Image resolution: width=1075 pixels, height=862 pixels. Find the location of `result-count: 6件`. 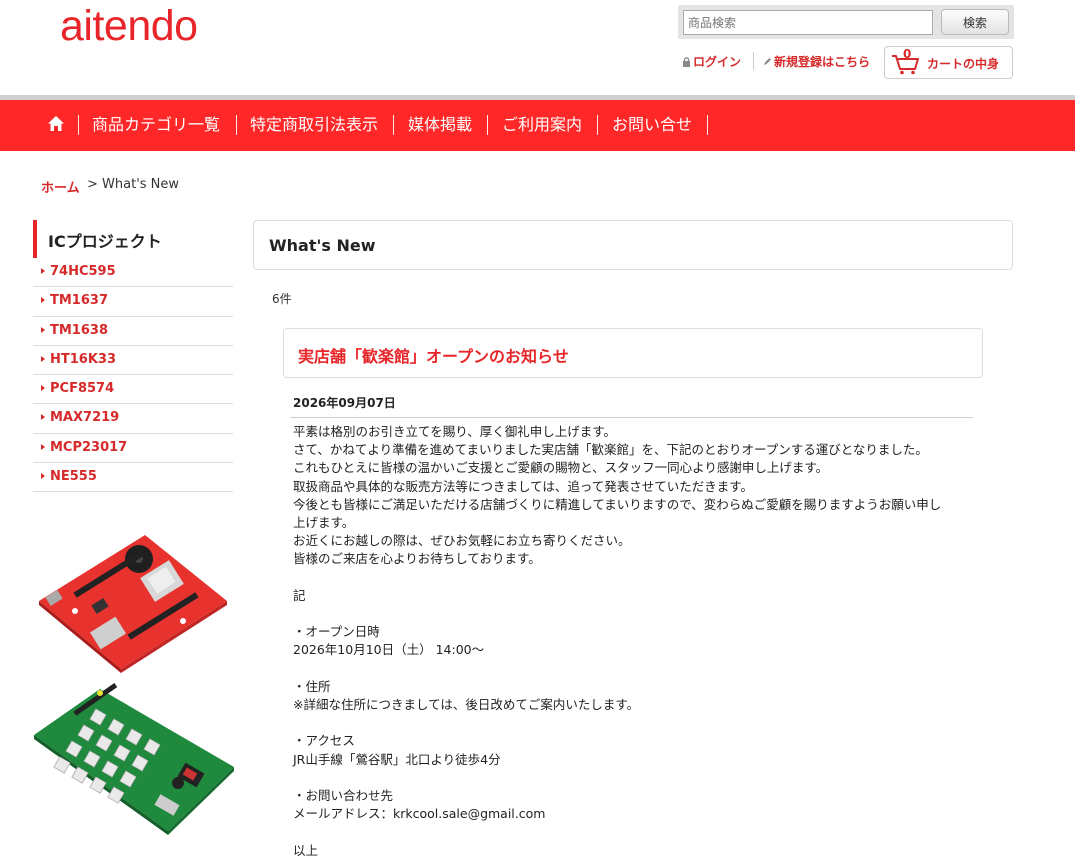

result-count: 6件 is located at coordinates (282, 299).